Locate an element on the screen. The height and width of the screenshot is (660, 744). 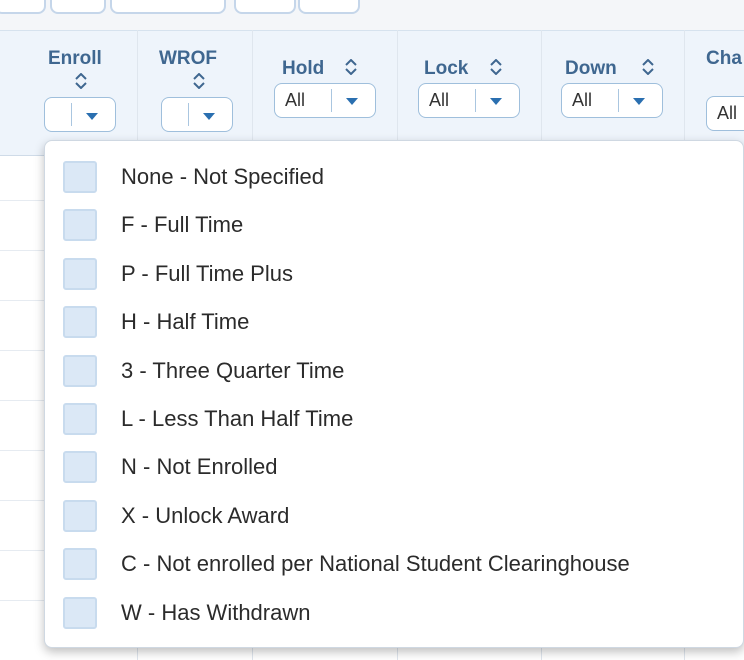
menu-option: L - Less Than Half Time is located at coordinates (394, 419).